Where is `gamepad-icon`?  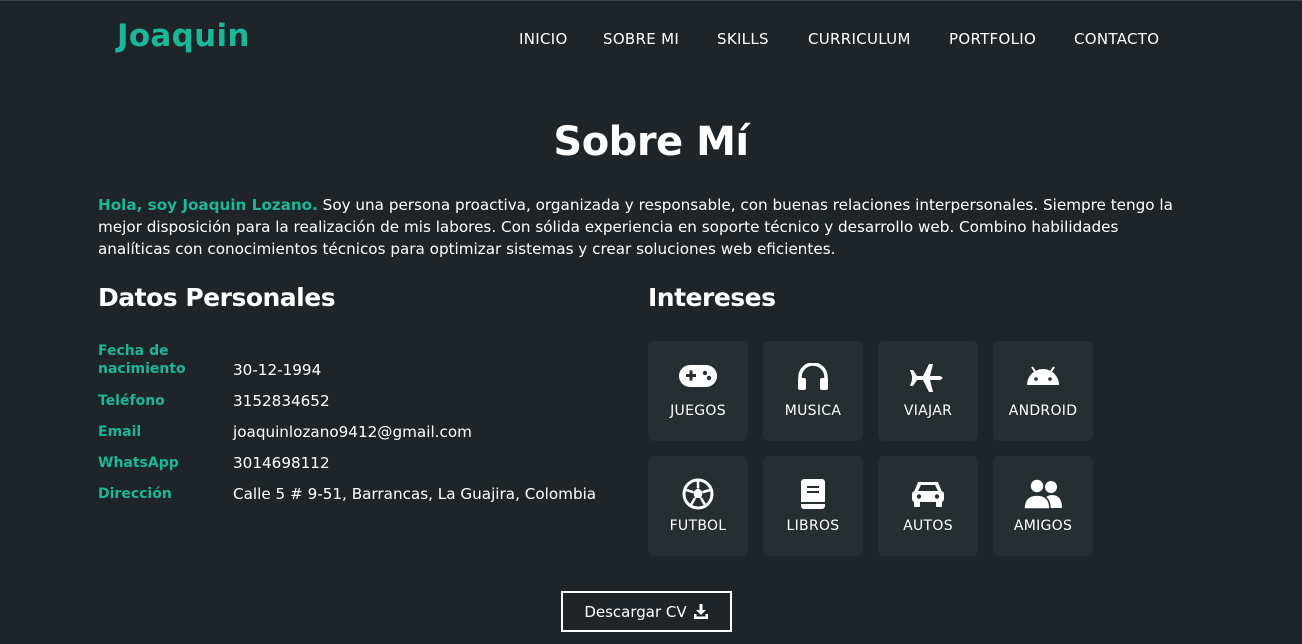 gamepad-icon is located at coordinates (698, 376).